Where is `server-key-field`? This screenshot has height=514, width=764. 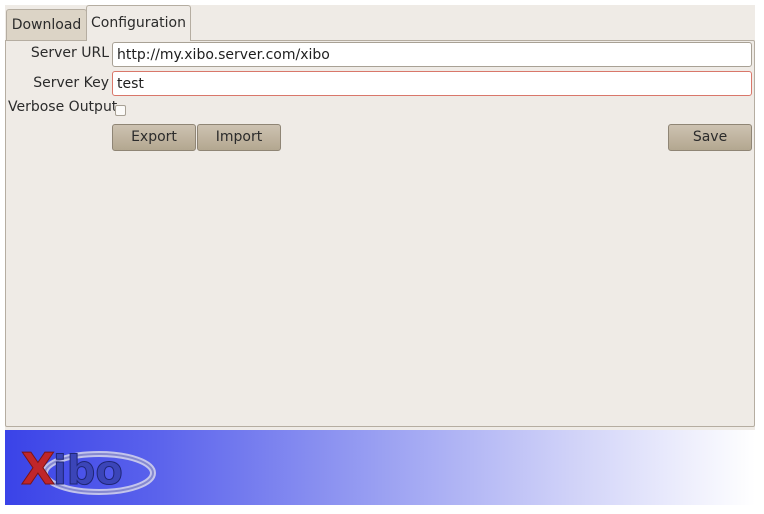 server-key-field is located at coordinates (432, 83).